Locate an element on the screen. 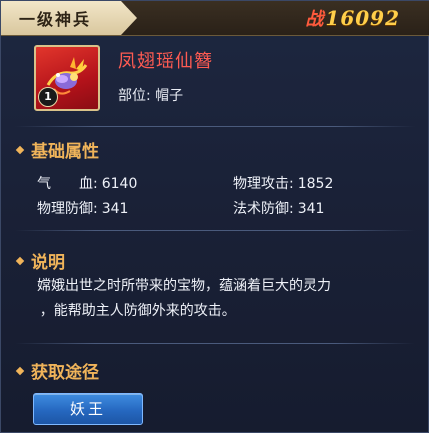  section-description: 说明 is located at coordinates (40, 260).